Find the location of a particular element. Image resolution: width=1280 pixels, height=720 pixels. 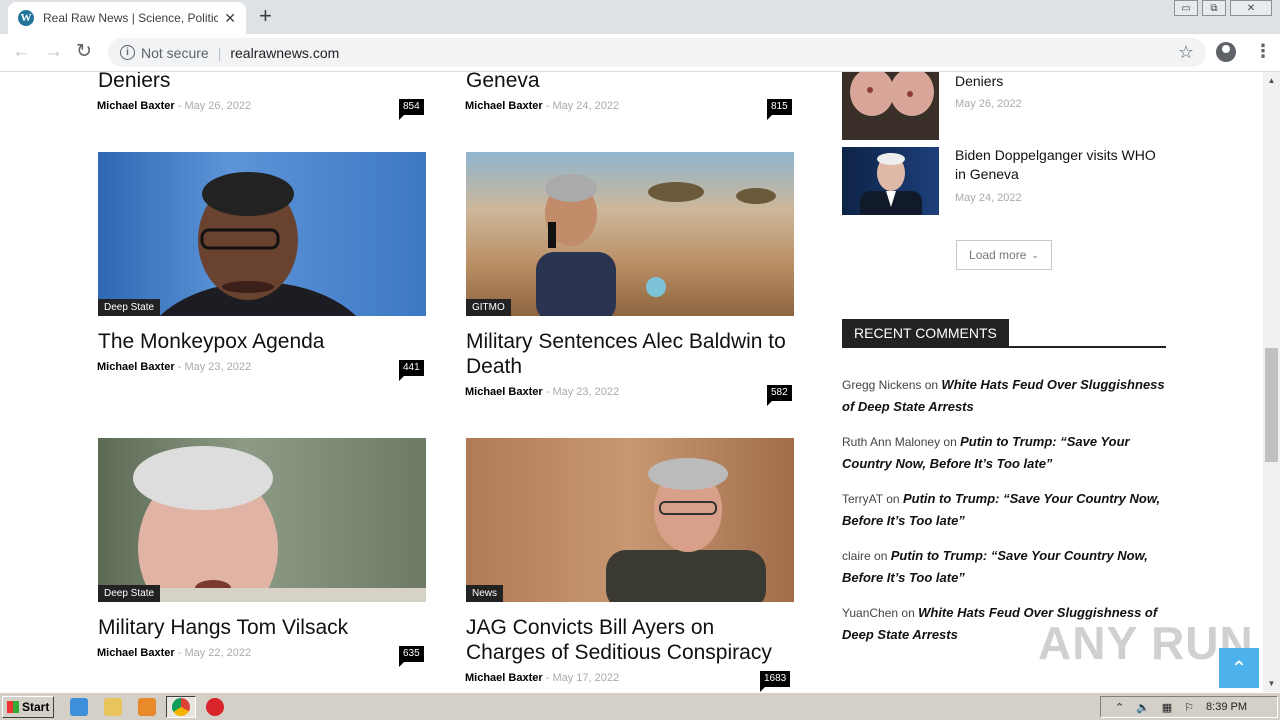

bookmark-star-icon: ☆ is located at coordinates (1186, 52).